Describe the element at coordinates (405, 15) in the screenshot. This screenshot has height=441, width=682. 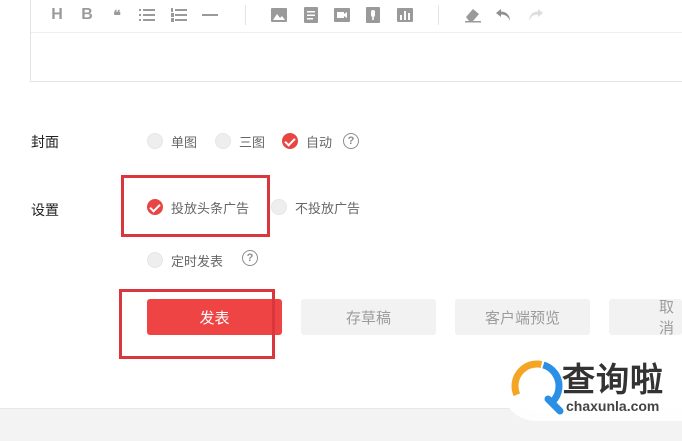
I see `chart-icon` at that location.